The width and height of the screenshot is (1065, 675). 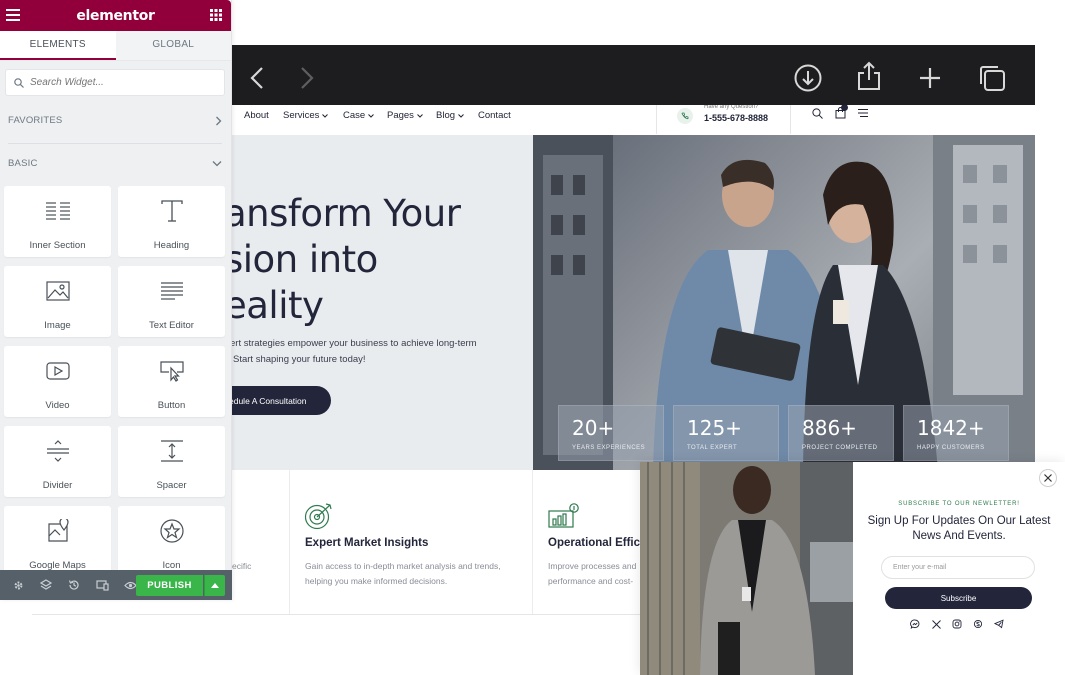 I want to click on widget-image: Image, so click(x=57, y=301).